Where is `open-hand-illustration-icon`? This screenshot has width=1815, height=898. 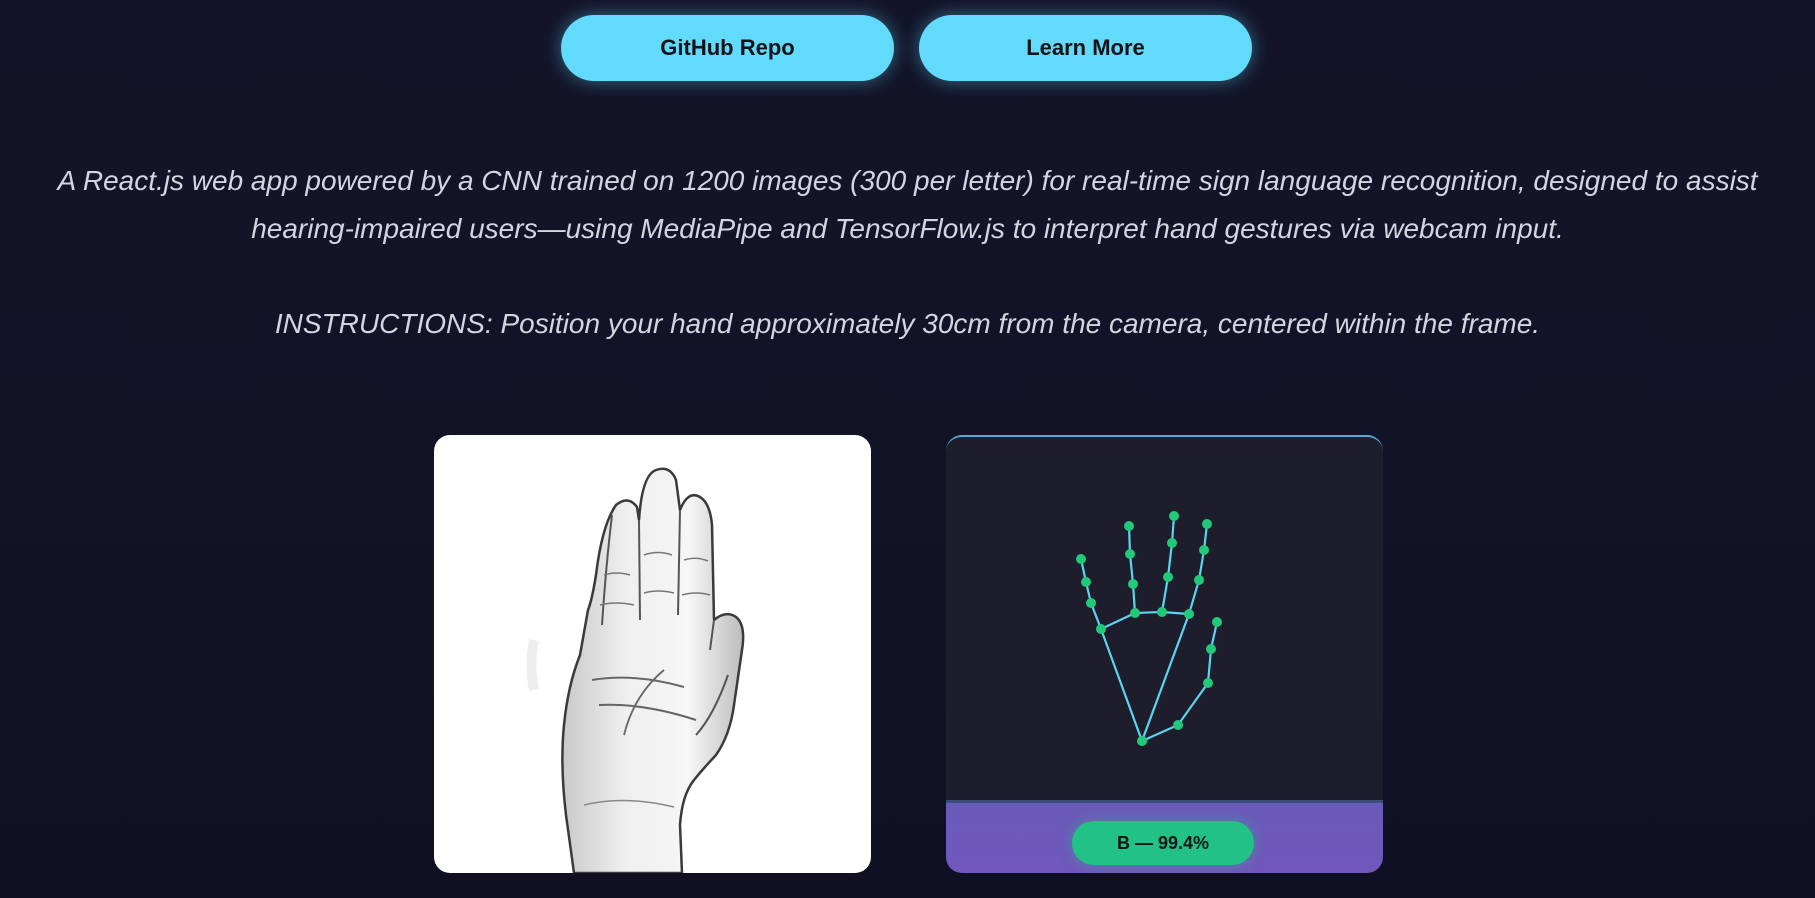 open-hand-illustration-icon is located at coordinates (635, 670).